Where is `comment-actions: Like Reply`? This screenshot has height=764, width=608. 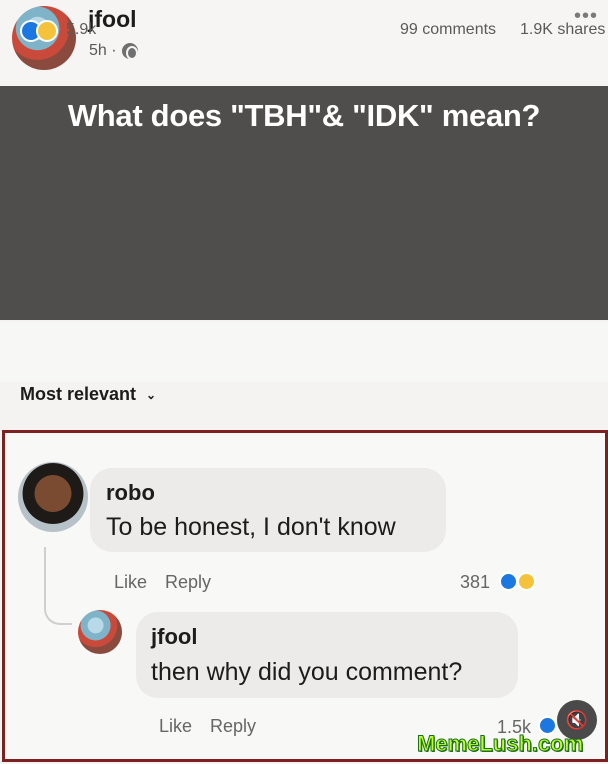
comment-actions: Like Reply is located at coordinates (162, 582).